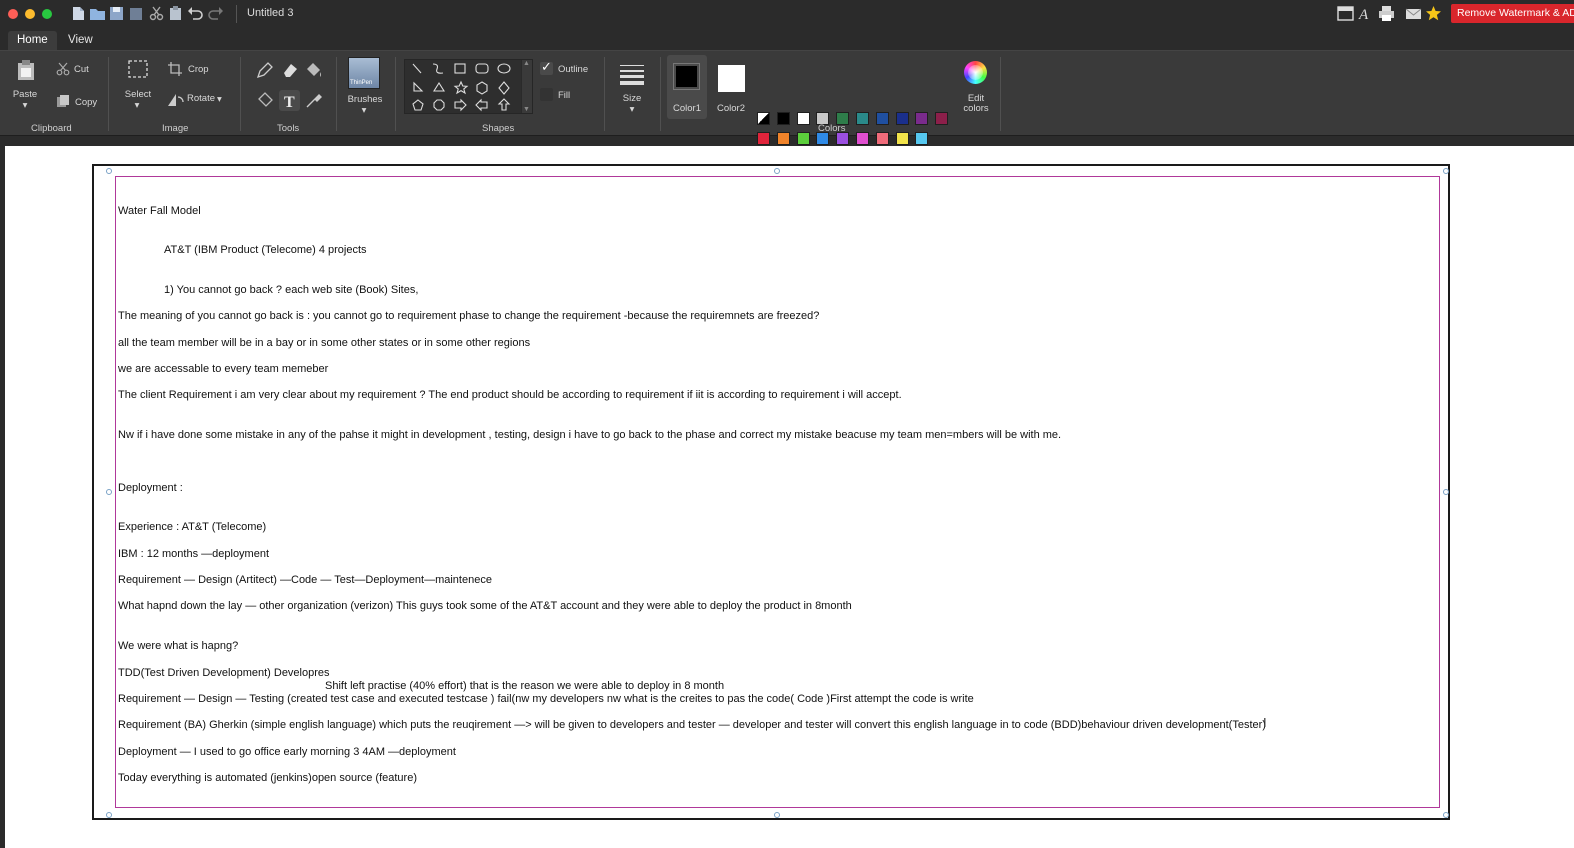 This screenshot has height=848, width=1574. Describe the element at coordinates (215, 13) in the screenshot. I see `redo-icon` at that location.